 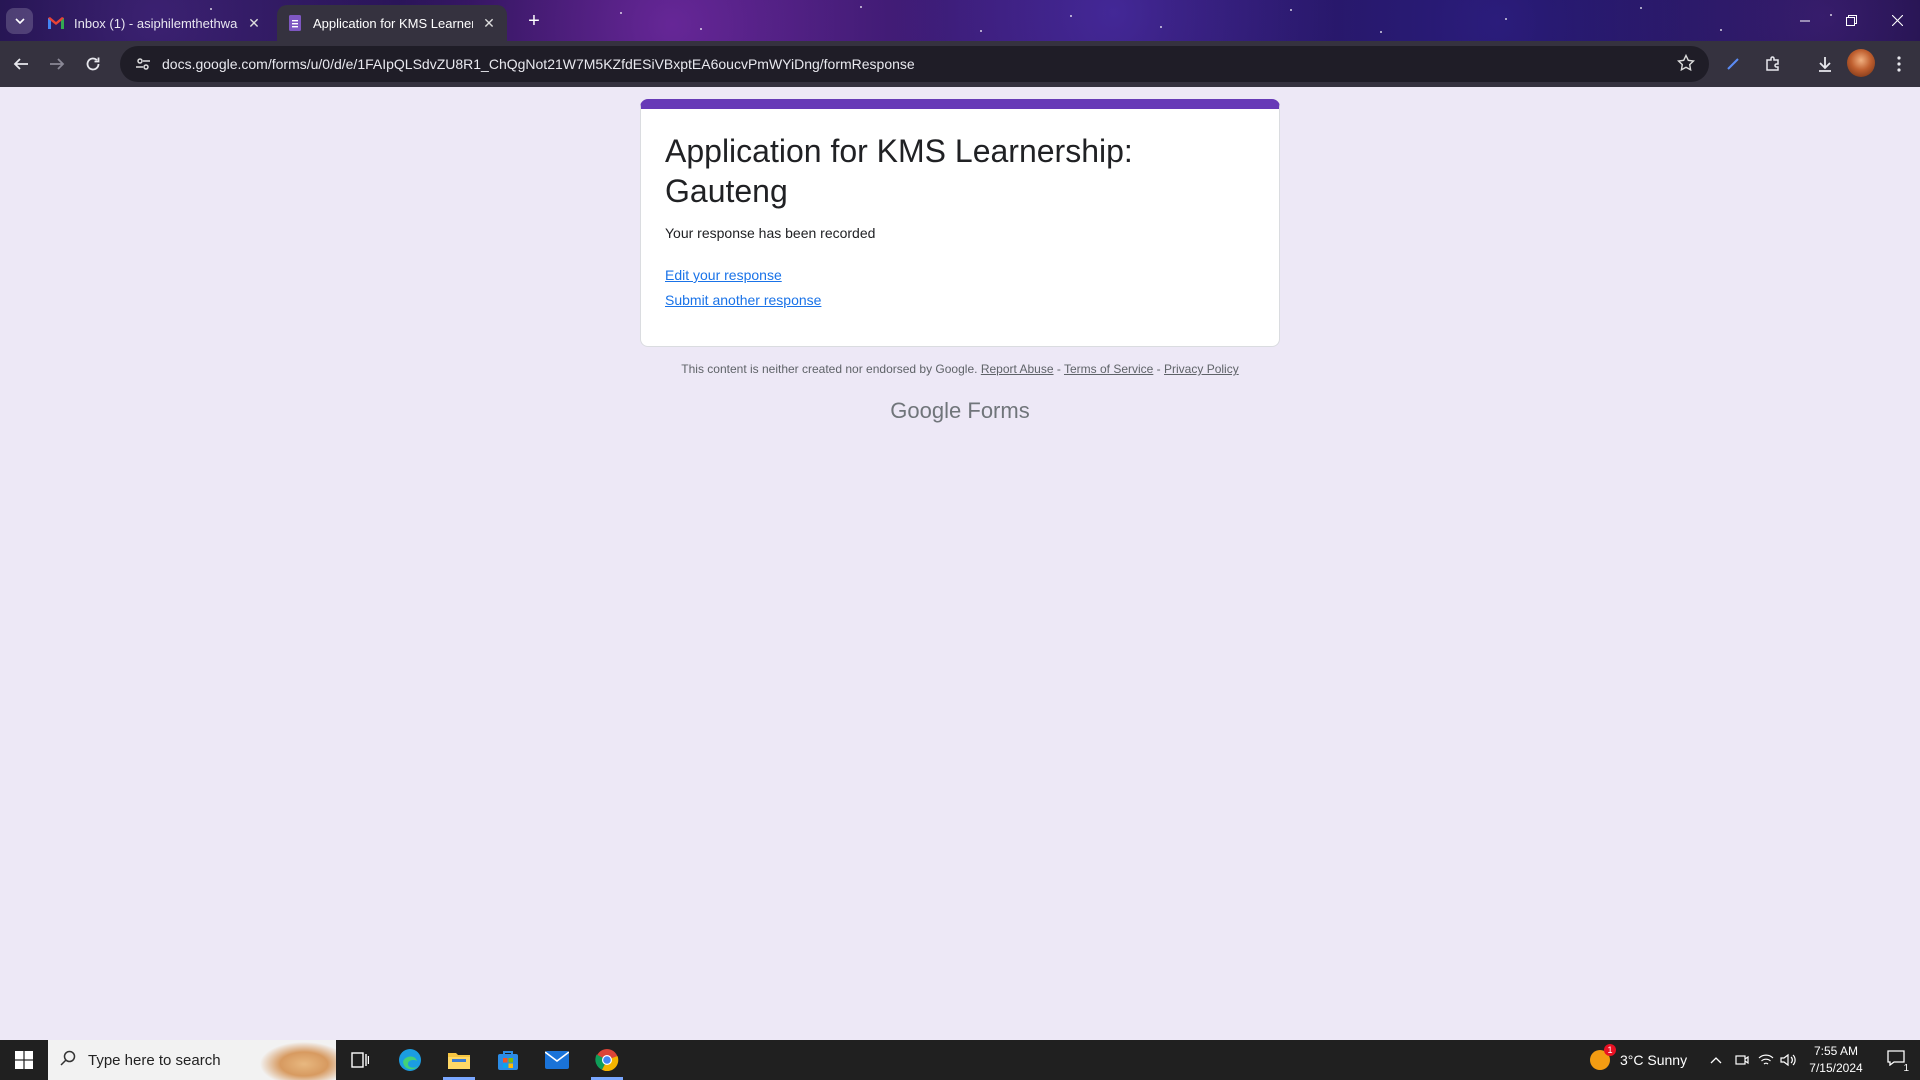 I want to click on report-abuse-link: Report Abuse, so click(x=1017, y=369).